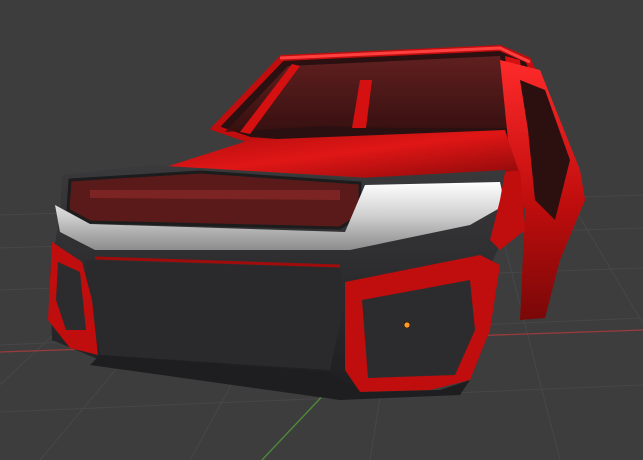  What do you see at coordinates (296, 423) in the screenshot?
I see `y-axis-line` at bounding box center [296, 423].